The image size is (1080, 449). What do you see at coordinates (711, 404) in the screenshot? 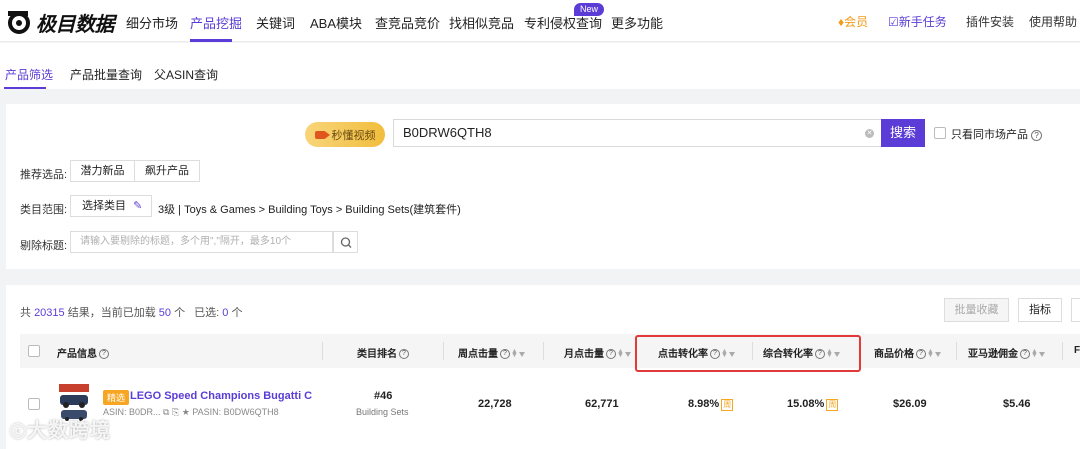
I see `click-cvr-value: 8.98% 周` at bounding box center [711, 404].